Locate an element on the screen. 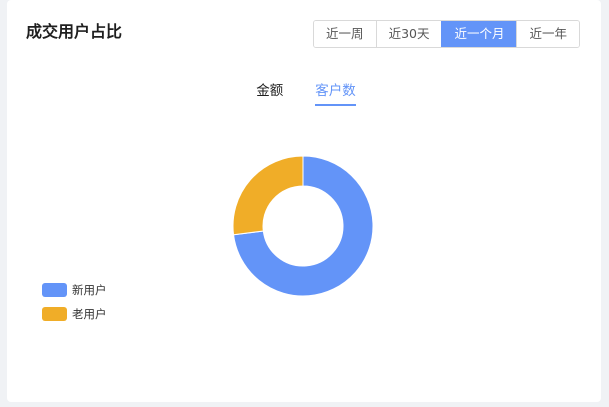  legend-swatch-new-user is located at coordinates (54, 290).